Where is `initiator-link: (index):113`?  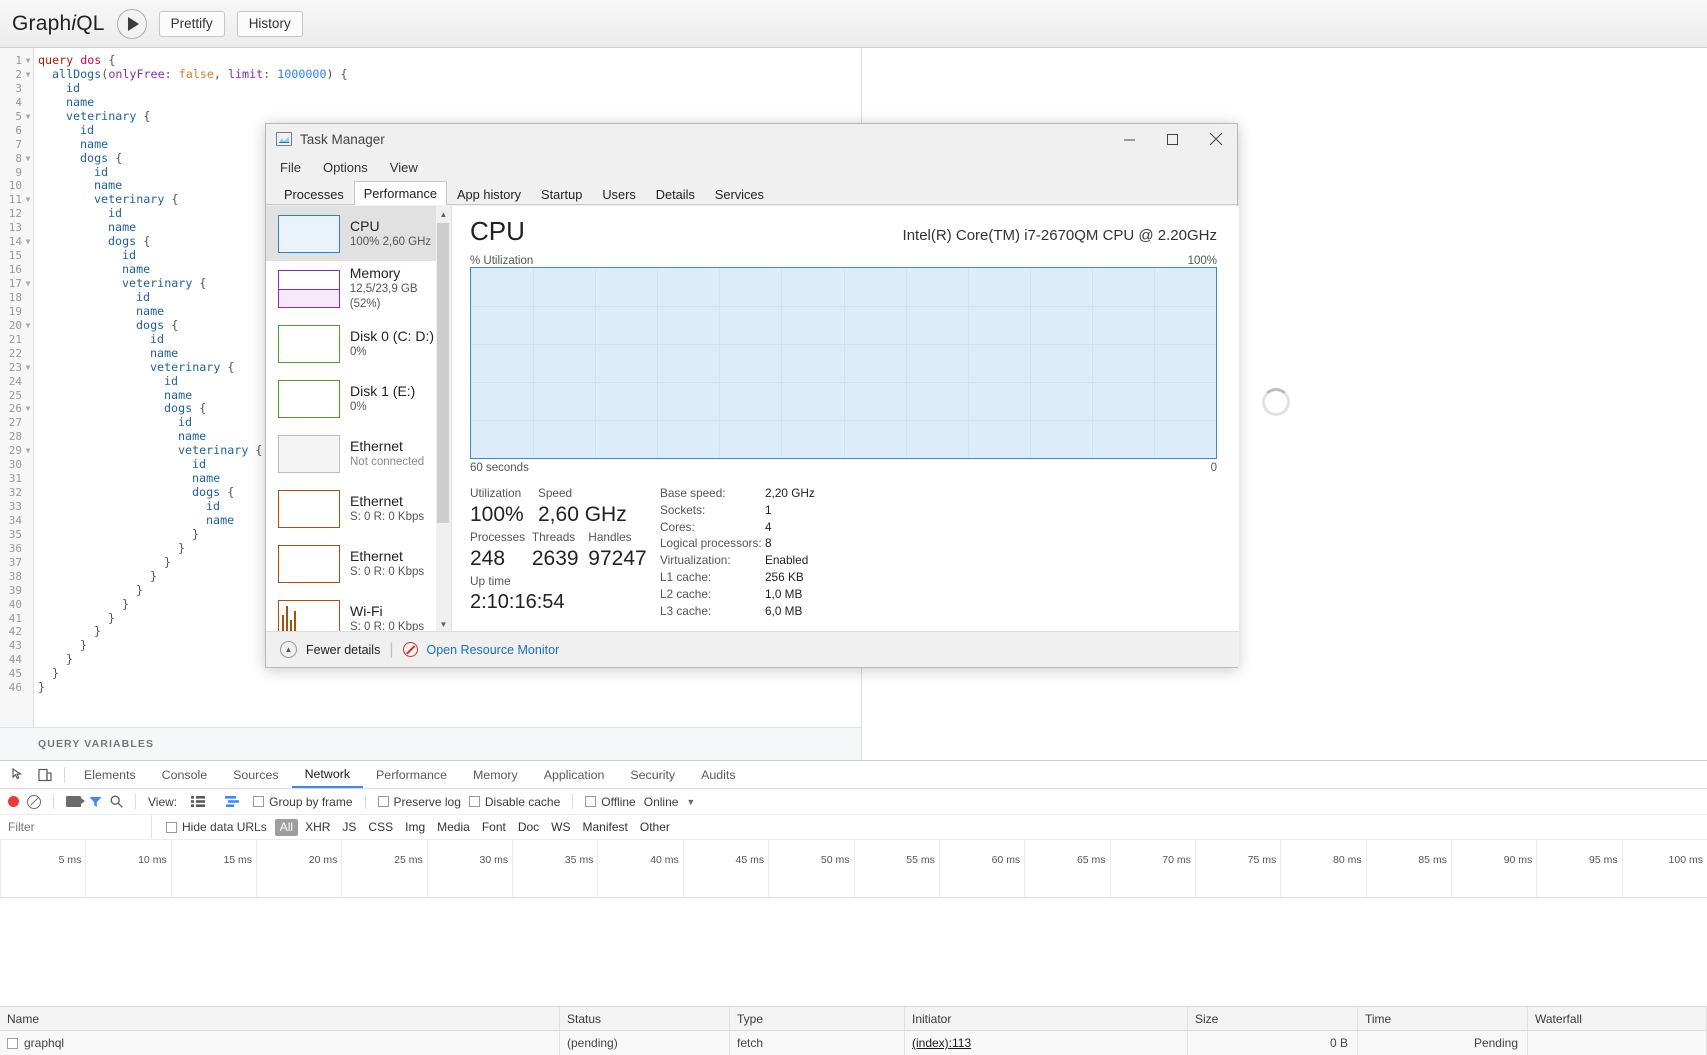 initiator-link: (index):113 is located at coordinates (941, 1043).